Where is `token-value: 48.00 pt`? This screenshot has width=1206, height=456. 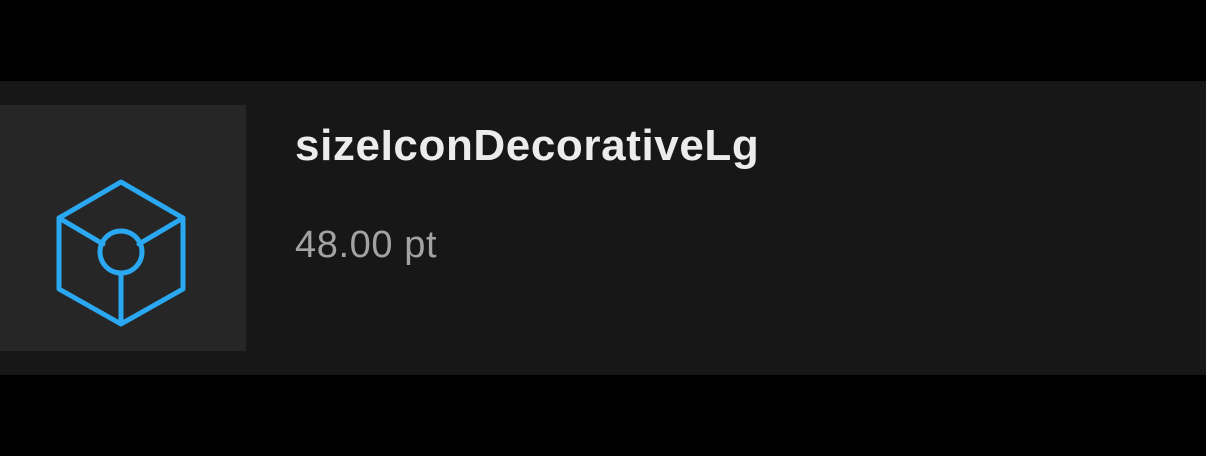
token-value: 48.00 pt is located at coordinates (366, 245).